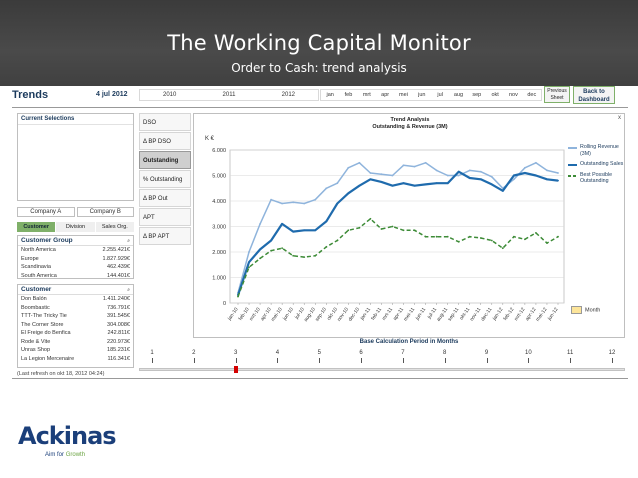  I want to click on month-option: jun, so click(422, 95).